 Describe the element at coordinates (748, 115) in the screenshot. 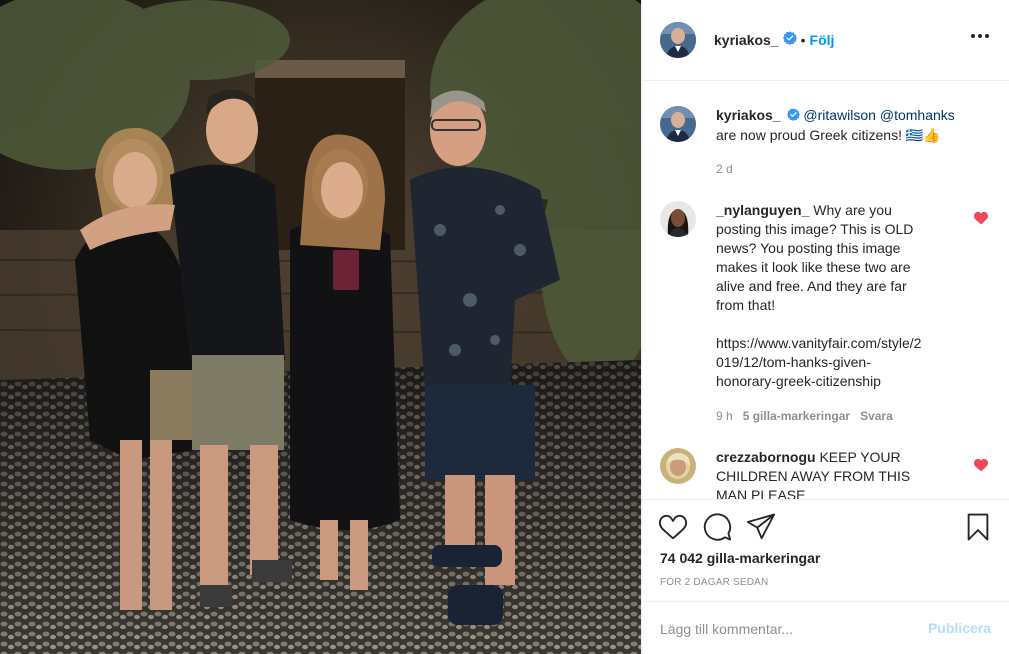

I see `caption-username: kyriakos_` at that location.